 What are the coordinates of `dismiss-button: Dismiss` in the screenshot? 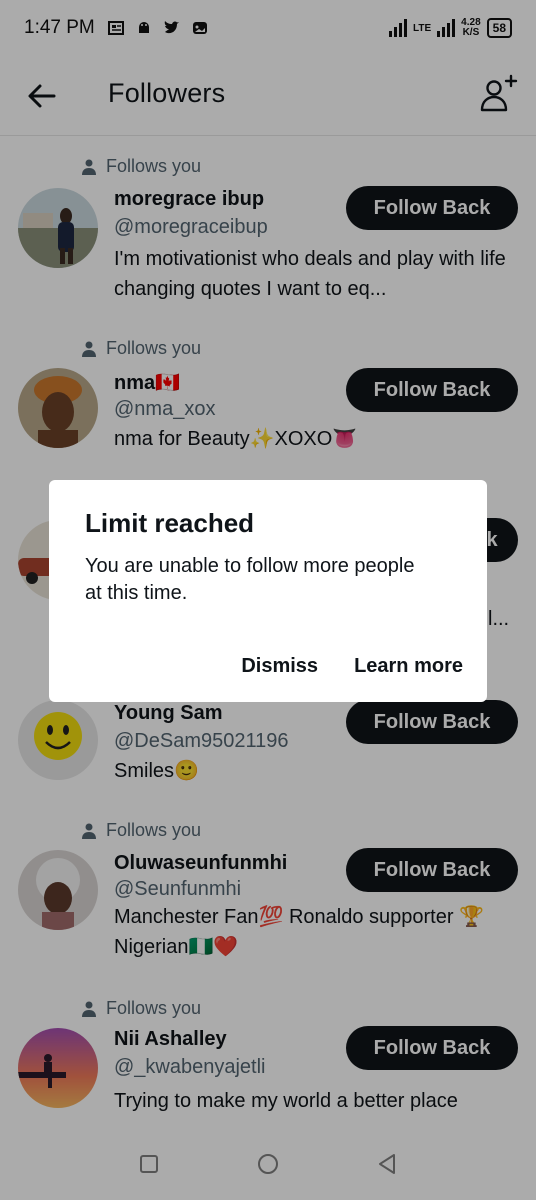 It's located at (279, 666).